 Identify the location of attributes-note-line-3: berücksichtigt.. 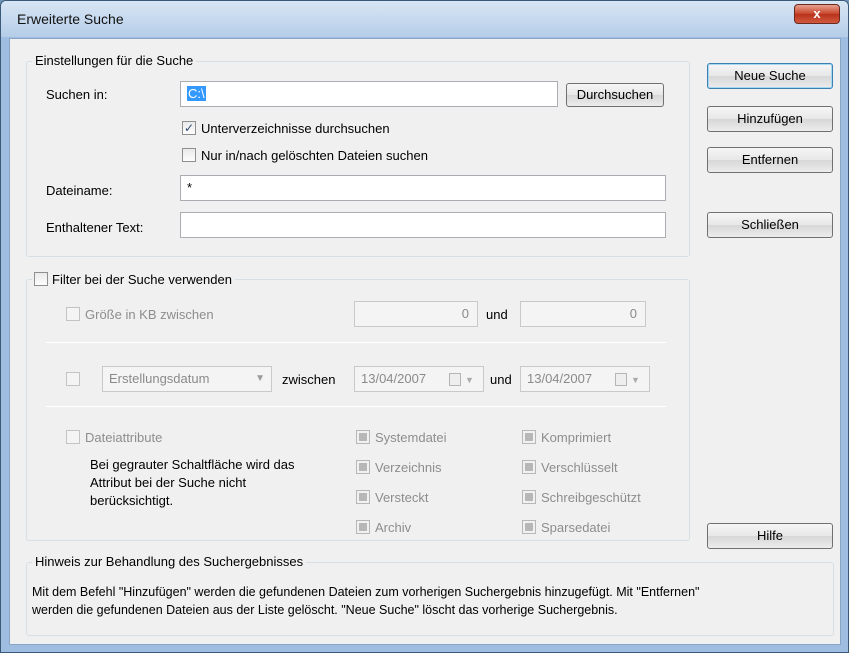
(132, 500).